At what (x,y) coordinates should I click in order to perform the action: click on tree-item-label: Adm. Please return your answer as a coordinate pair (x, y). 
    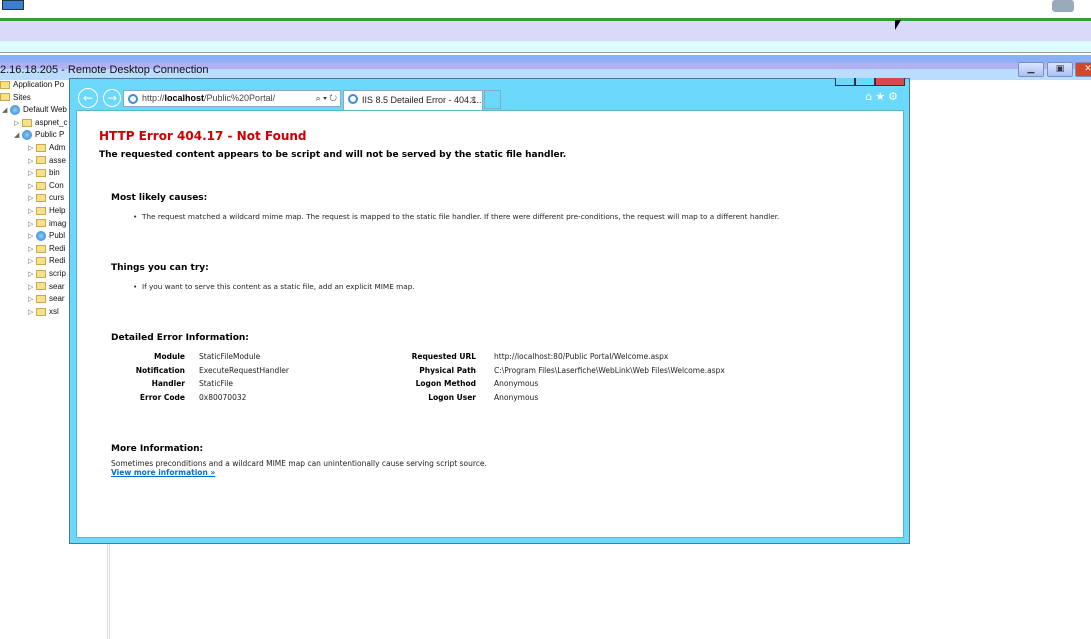
    Looking at the image, I should click on (57, 147).